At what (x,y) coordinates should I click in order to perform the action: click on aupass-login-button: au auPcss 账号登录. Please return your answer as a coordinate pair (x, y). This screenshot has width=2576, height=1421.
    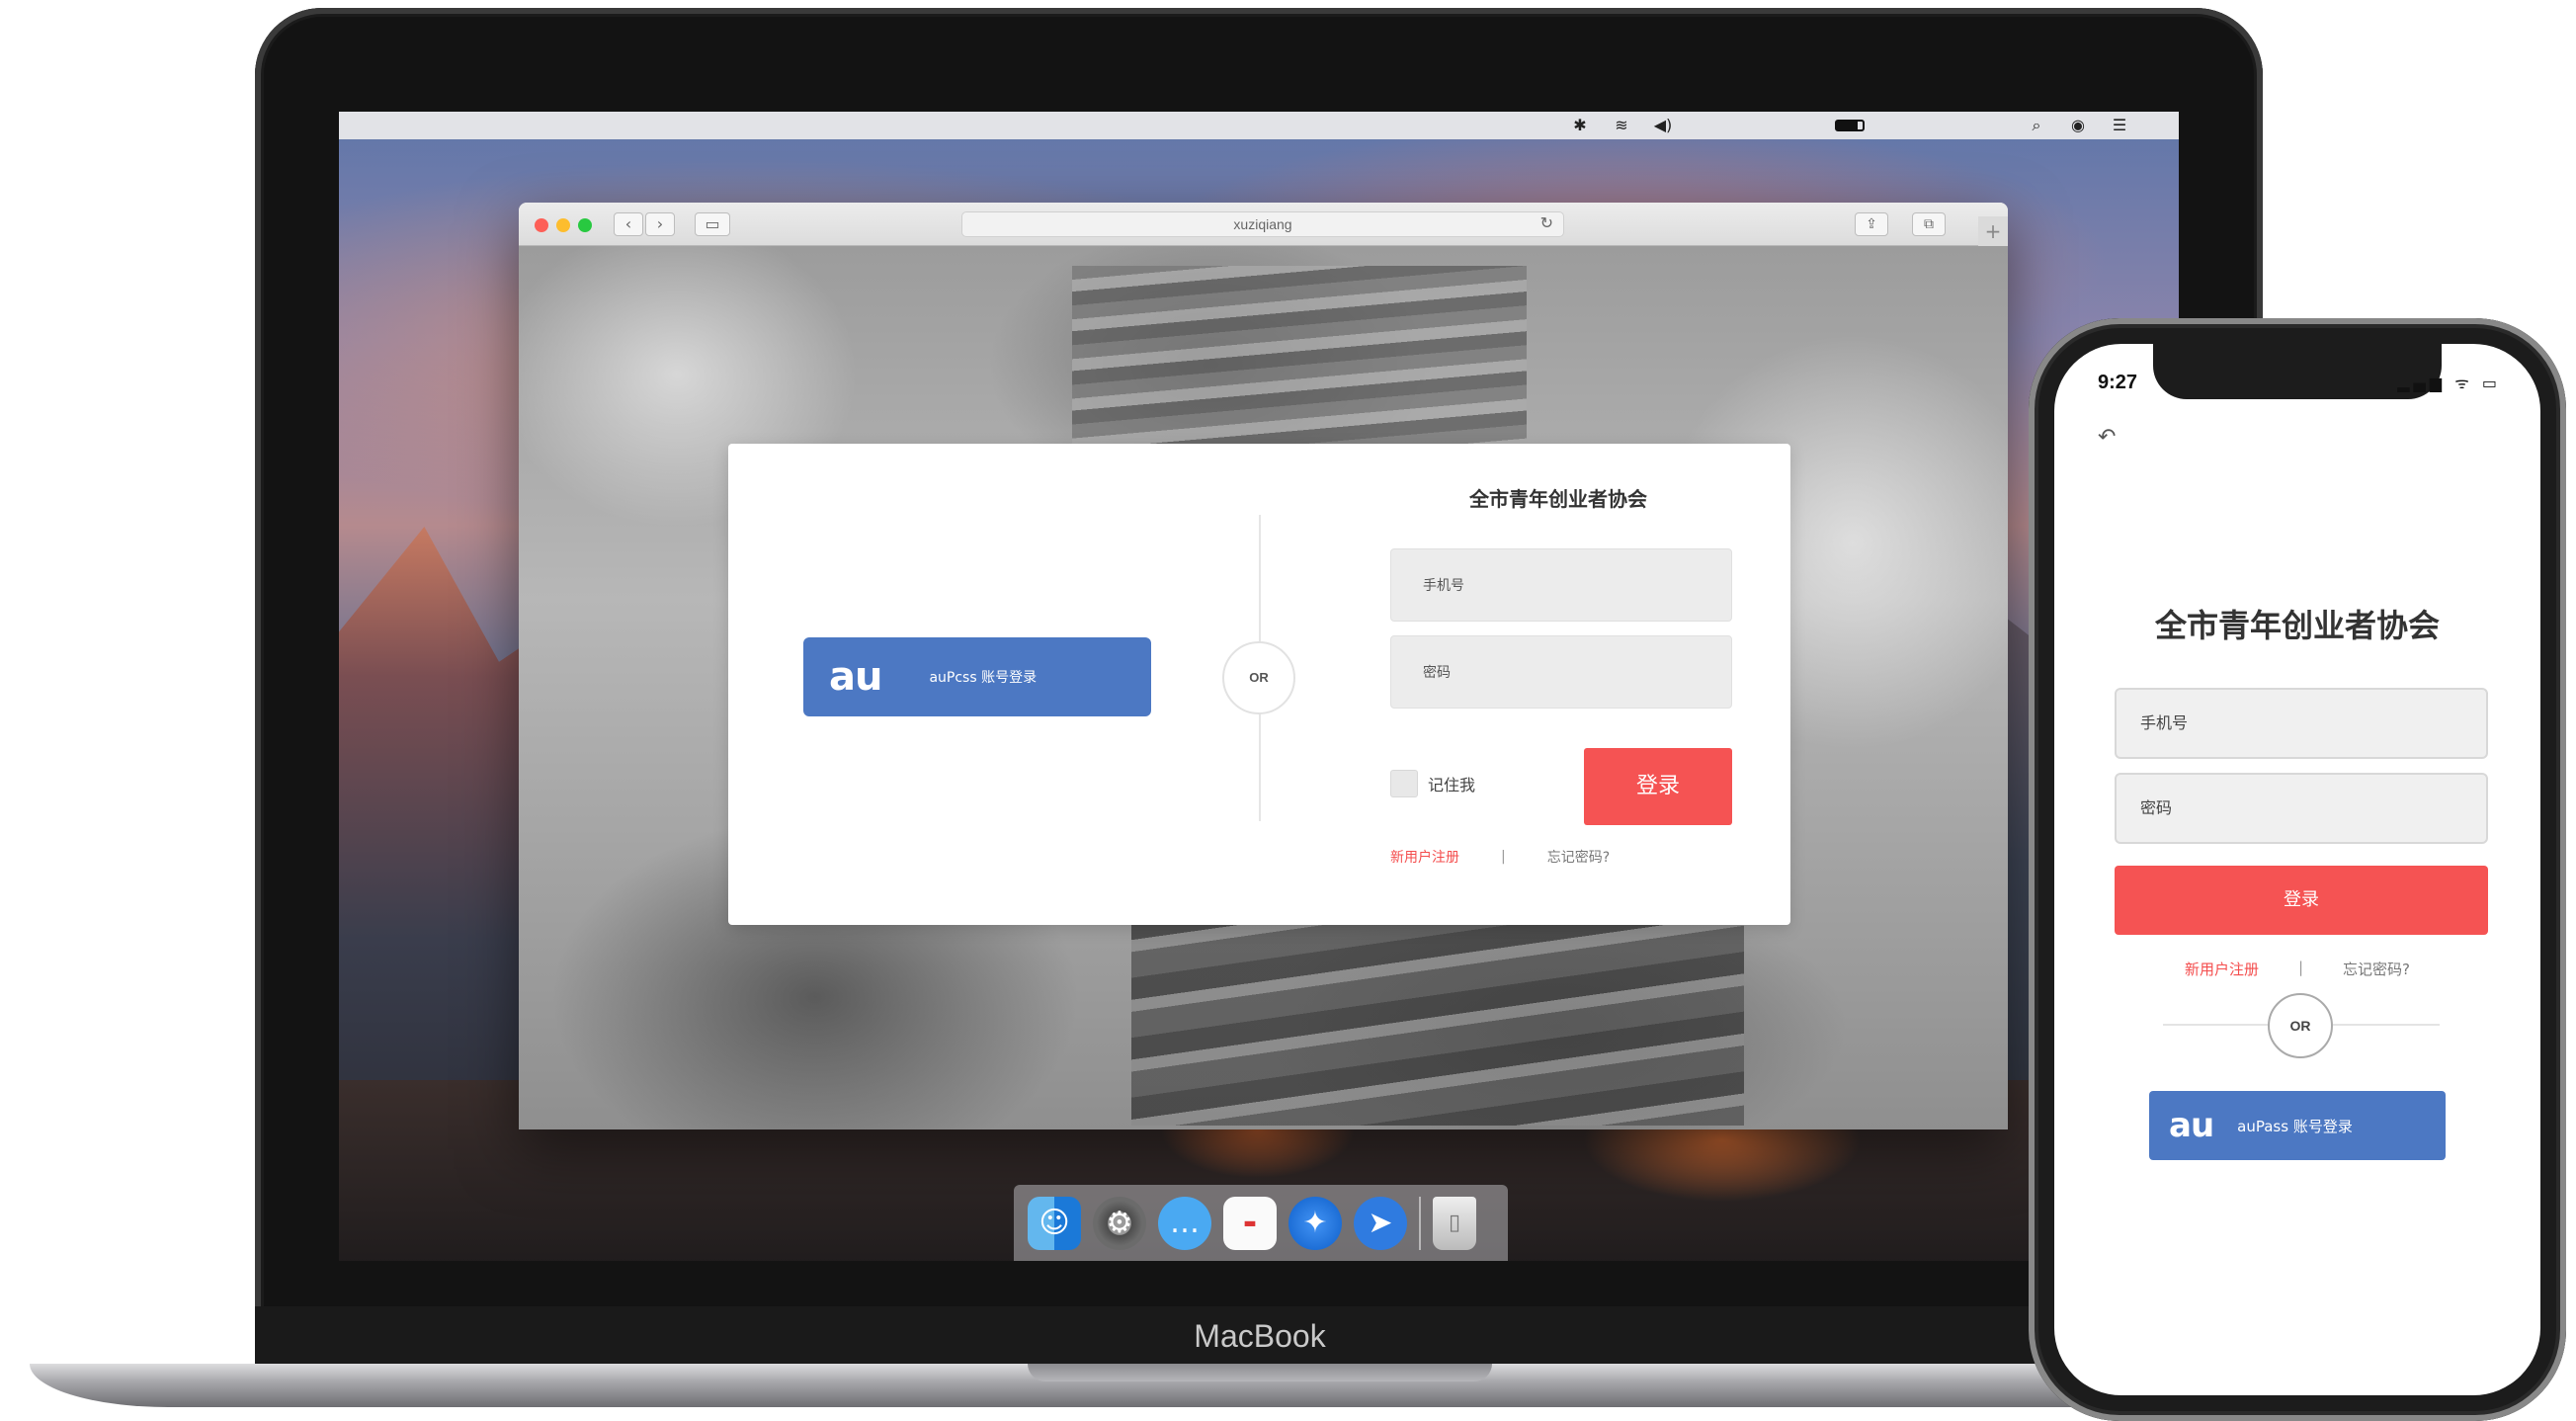
    Looking at the image, I should click on (977, 676).